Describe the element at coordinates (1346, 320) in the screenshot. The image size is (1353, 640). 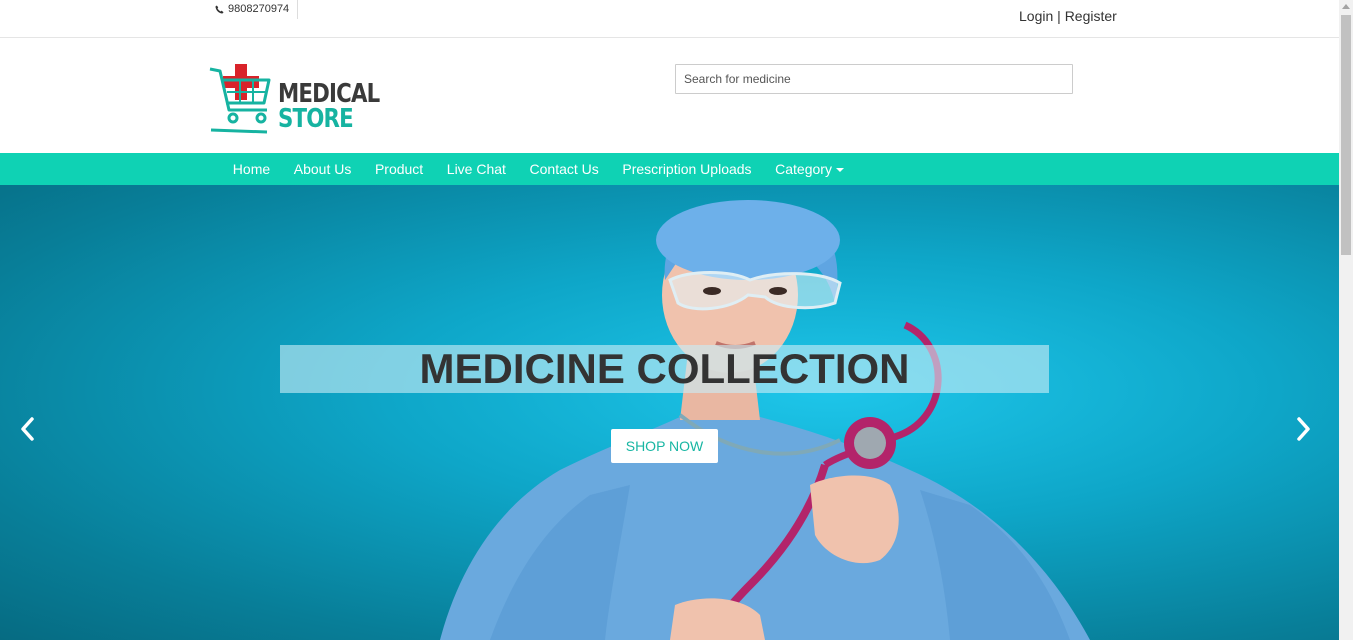
I see `page-scrollbar` at that location.